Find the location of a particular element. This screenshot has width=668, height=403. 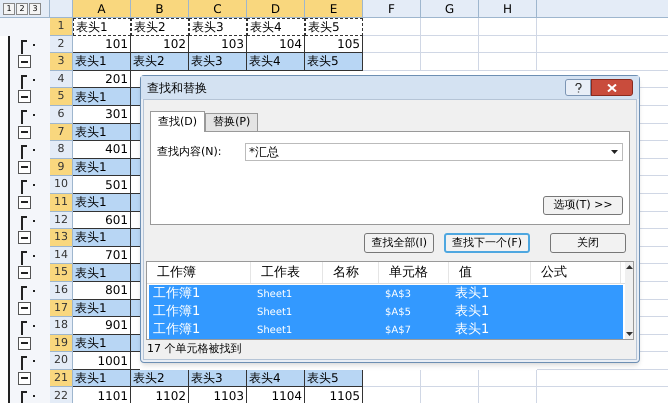

dialog-tab: 查找(D) is located at coordinates (178, 121).